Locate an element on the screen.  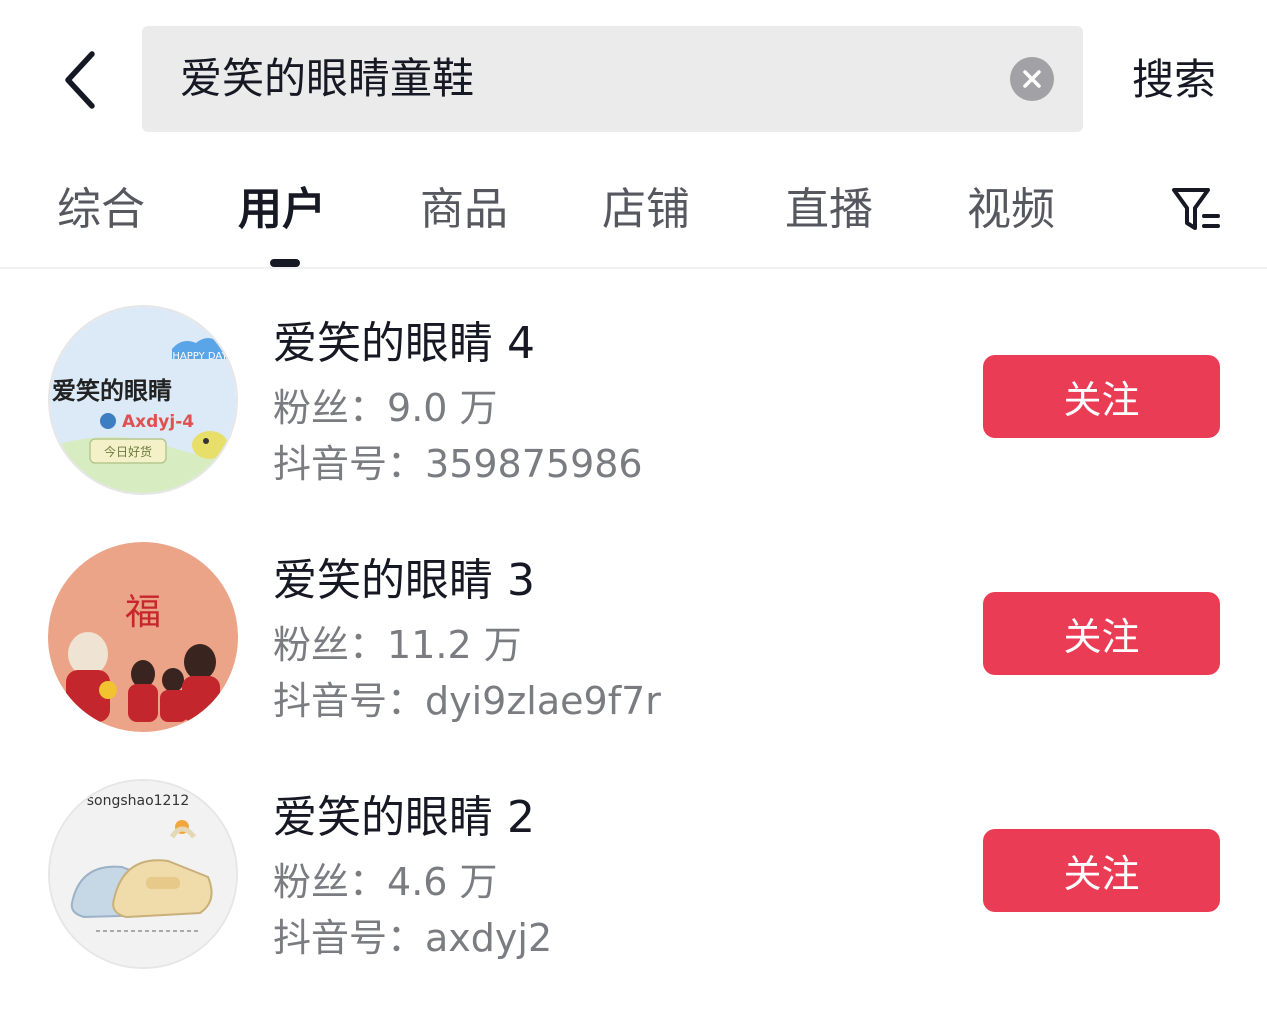
avatar-image: 福 is located at coordinates (143, 637).